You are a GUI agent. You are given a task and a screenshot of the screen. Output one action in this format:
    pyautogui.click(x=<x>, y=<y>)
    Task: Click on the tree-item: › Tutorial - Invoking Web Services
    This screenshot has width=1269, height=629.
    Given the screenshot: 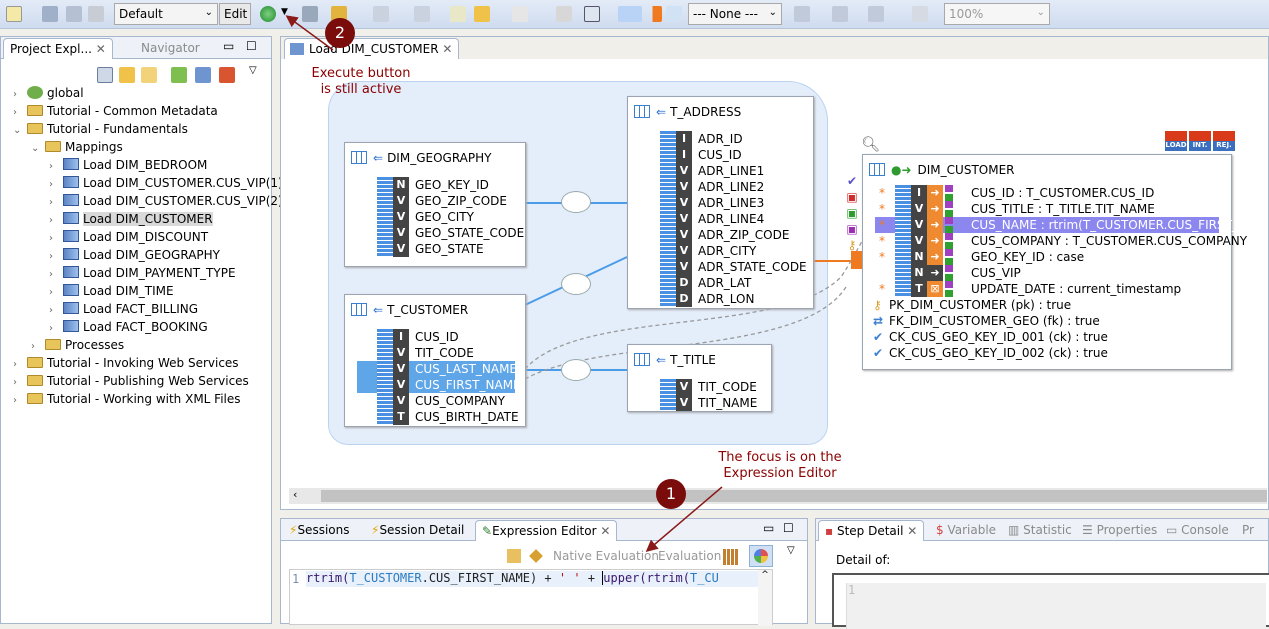 What is the action you would take?
    pyautogui.click(x=126, y=363)
    